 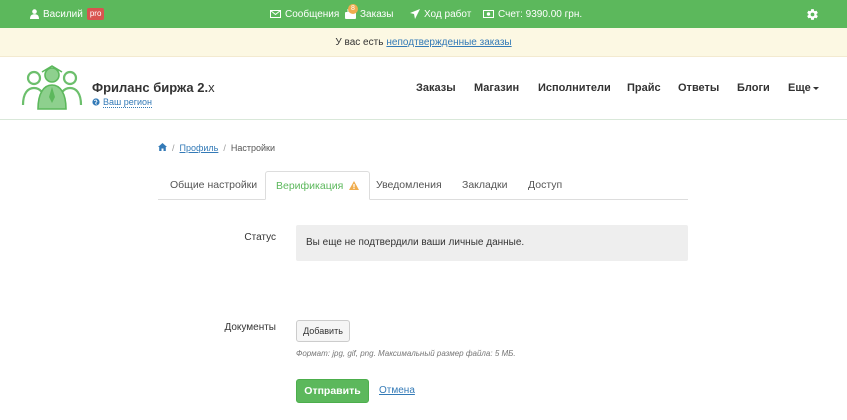 I want to click on settings-button, so click(x=812, y=14).